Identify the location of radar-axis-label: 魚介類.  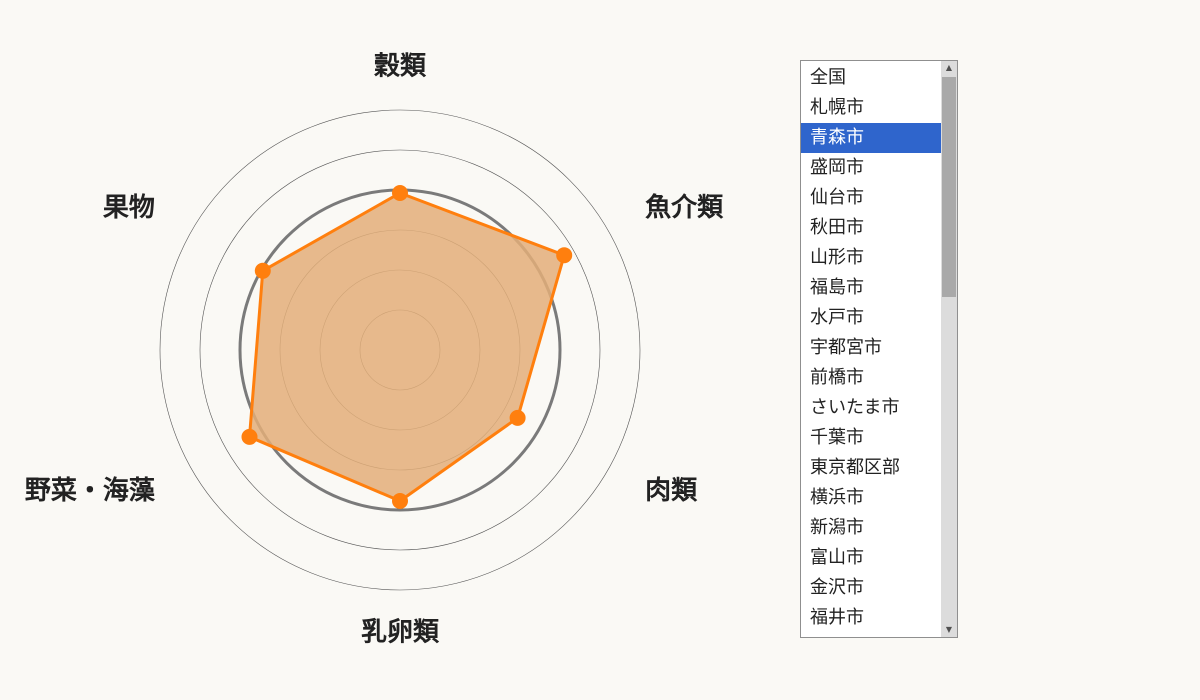
(684, 207).